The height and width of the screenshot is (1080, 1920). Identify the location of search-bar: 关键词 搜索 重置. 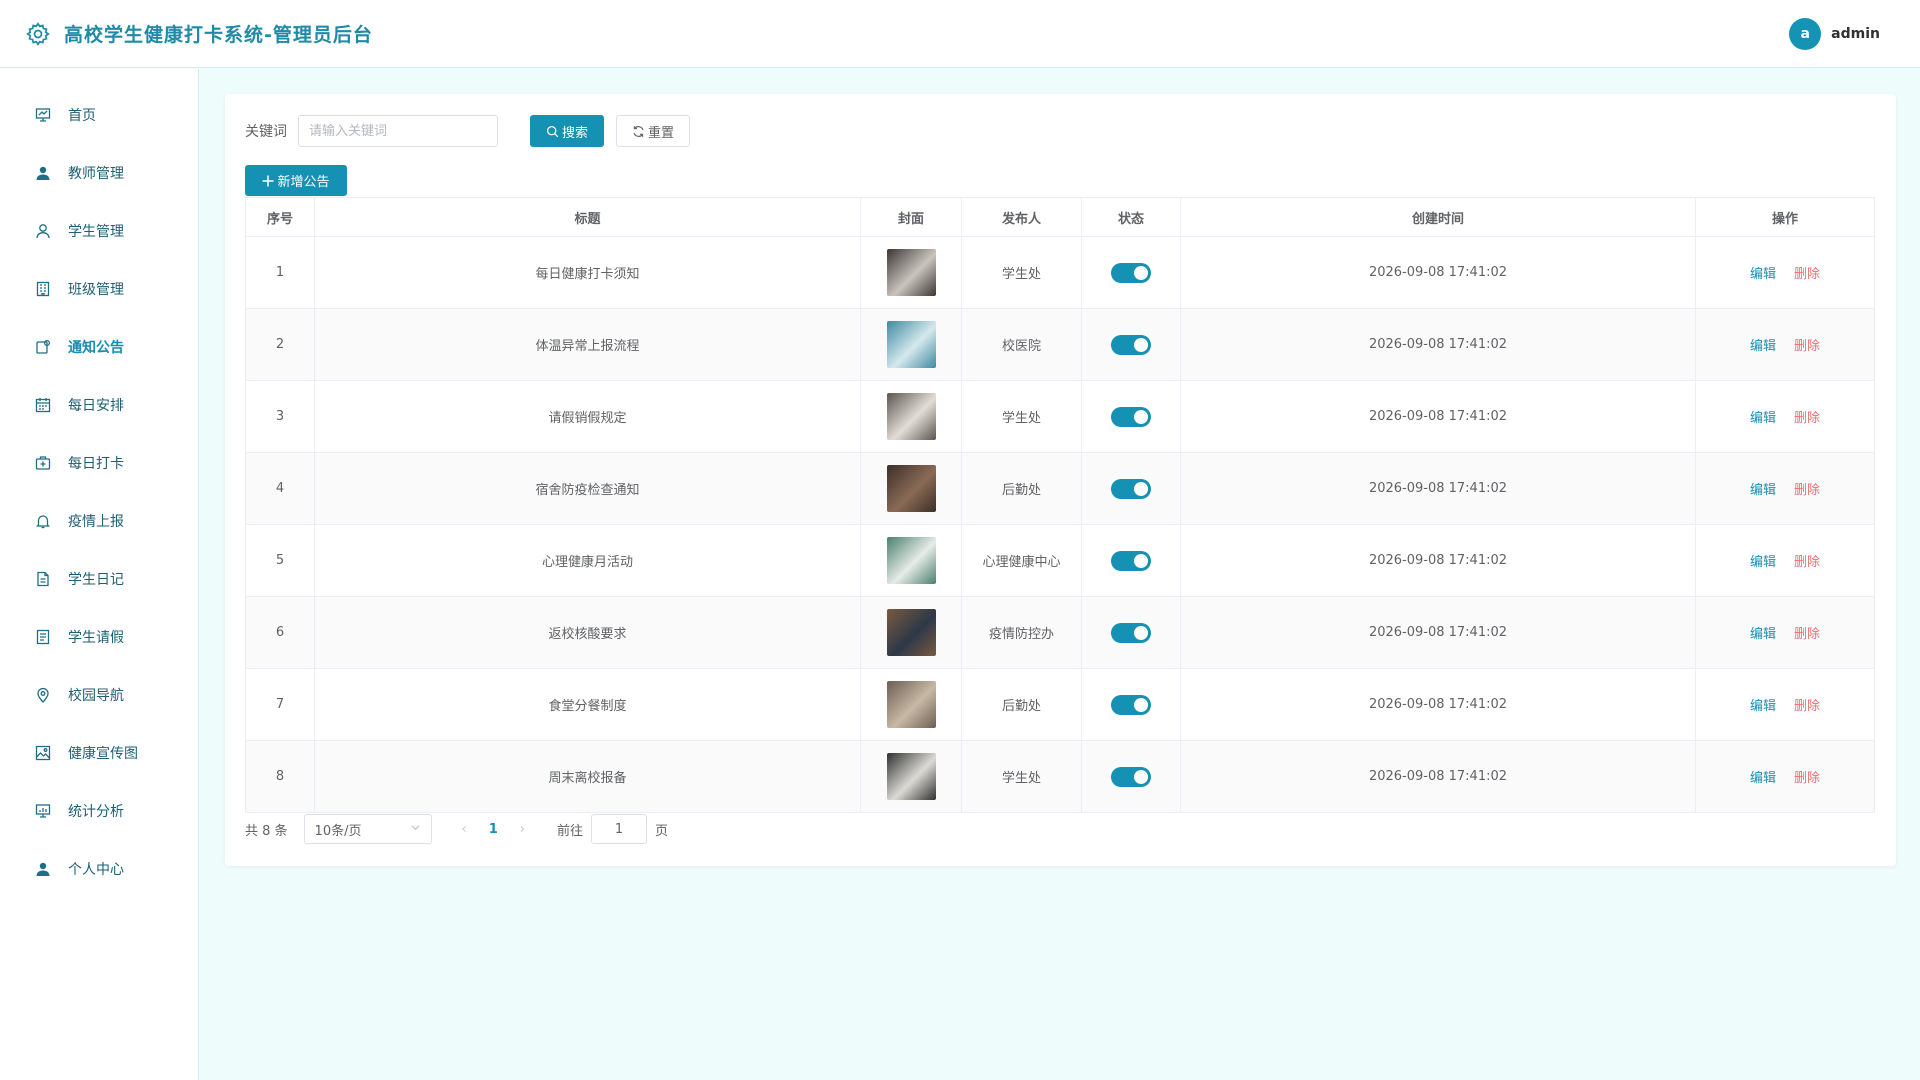
(467, 131).